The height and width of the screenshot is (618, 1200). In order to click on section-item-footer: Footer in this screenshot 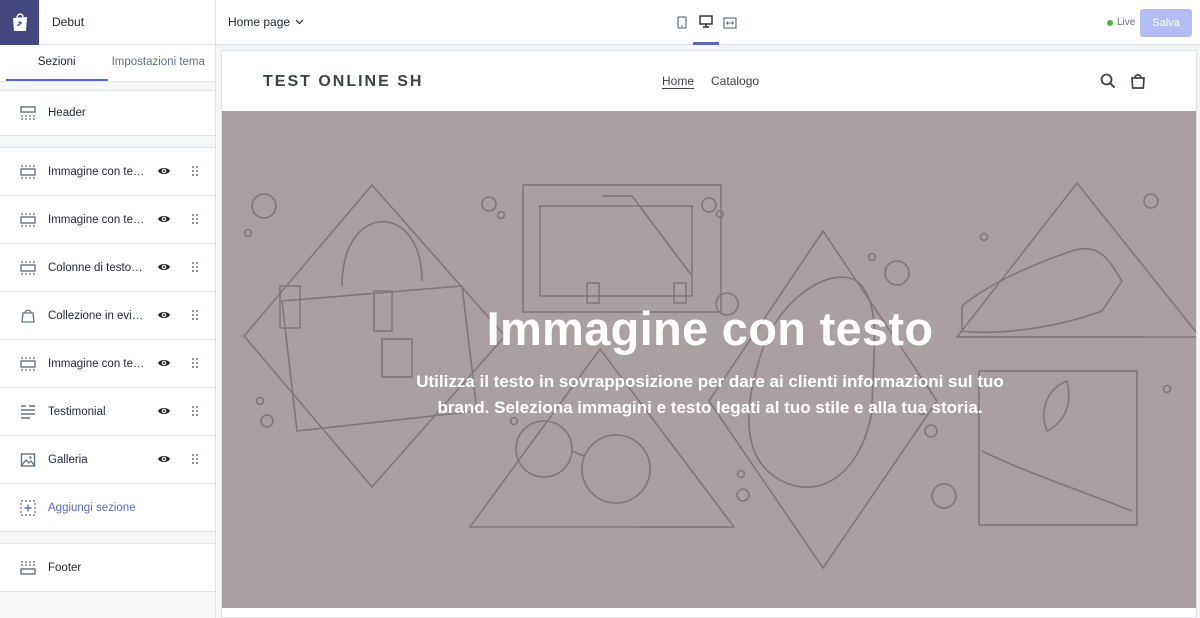, I will do `click(107, 568)`.